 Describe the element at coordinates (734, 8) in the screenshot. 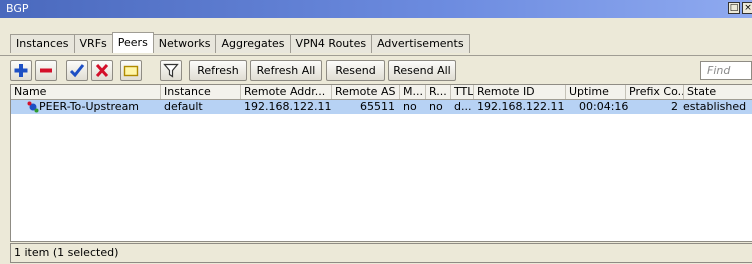

I see `maximize-icon: □` at that location.